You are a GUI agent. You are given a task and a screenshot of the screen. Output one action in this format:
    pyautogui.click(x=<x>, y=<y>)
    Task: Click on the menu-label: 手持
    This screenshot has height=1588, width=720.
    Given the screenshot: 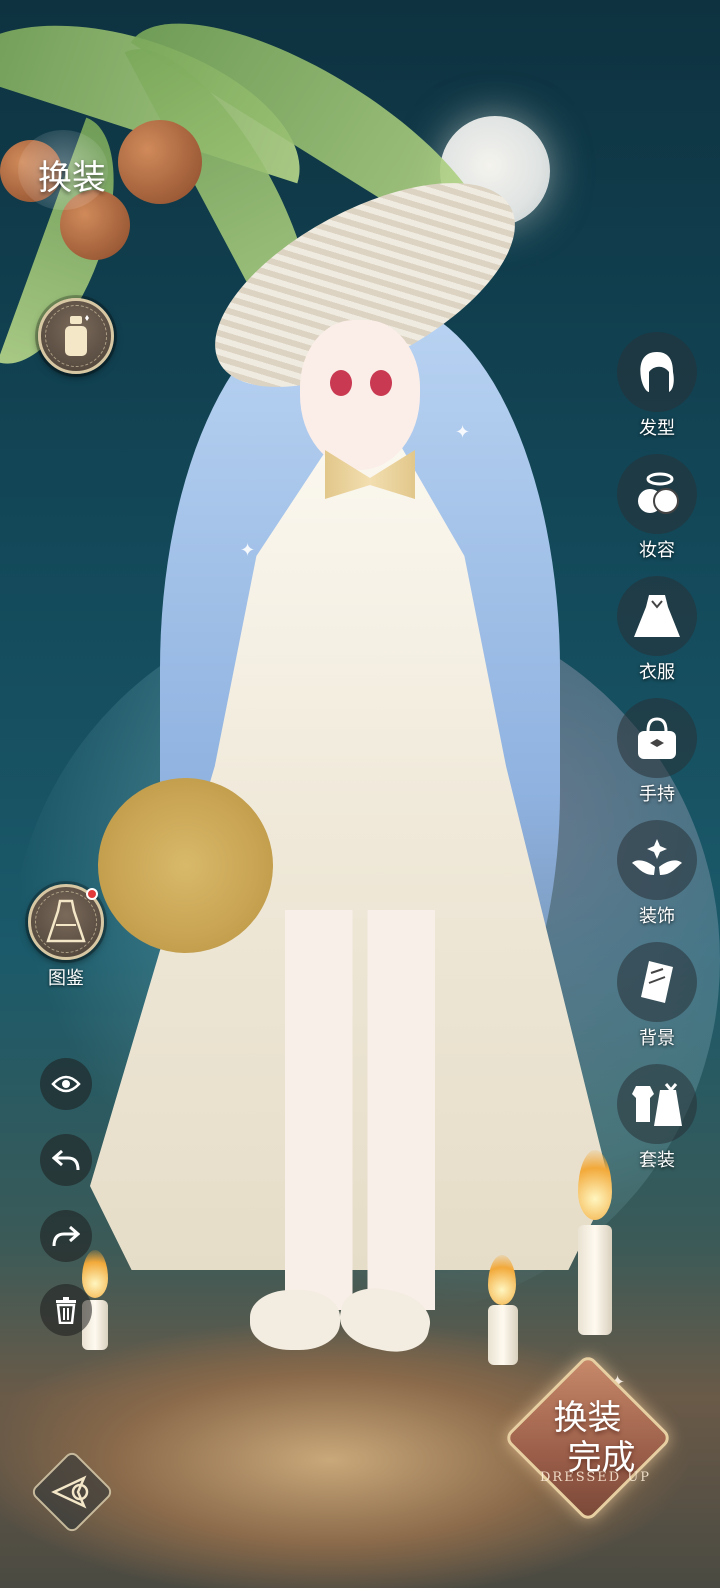 What is the action you would take?
    pyautogui.click(x=657, y=794)
    